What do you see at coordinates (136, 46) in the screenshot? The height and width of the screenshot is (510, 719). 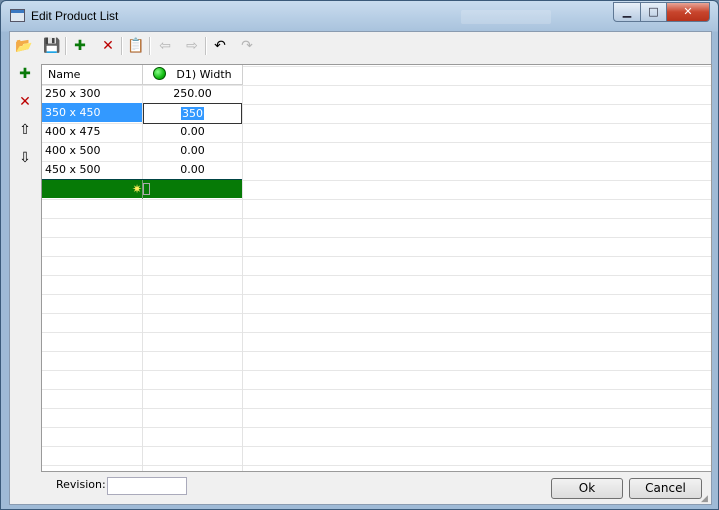 I see `properties-icon: 📋` at bounding box center [136, 46].